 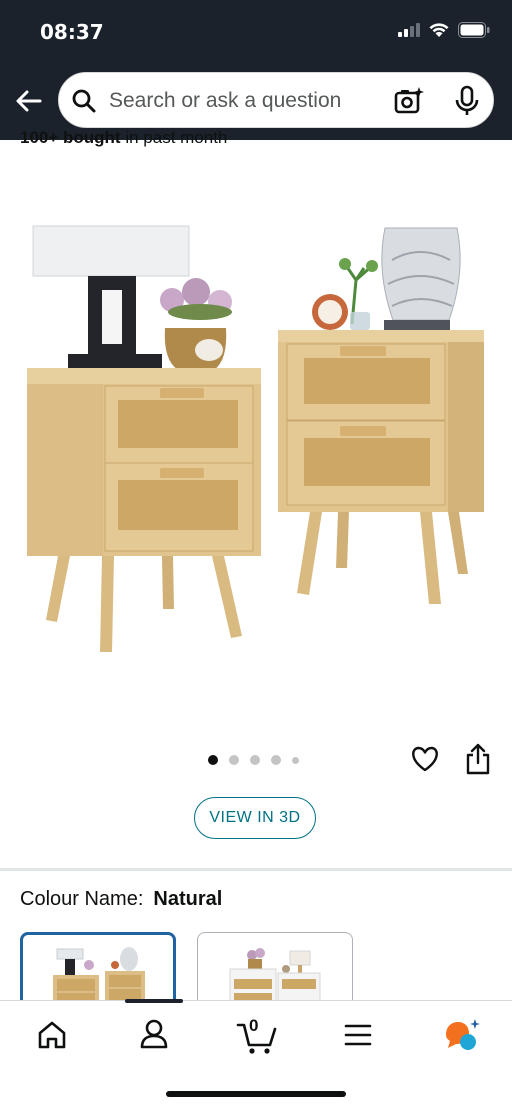 I want to click on status-icons, so click(x=444, y=30).